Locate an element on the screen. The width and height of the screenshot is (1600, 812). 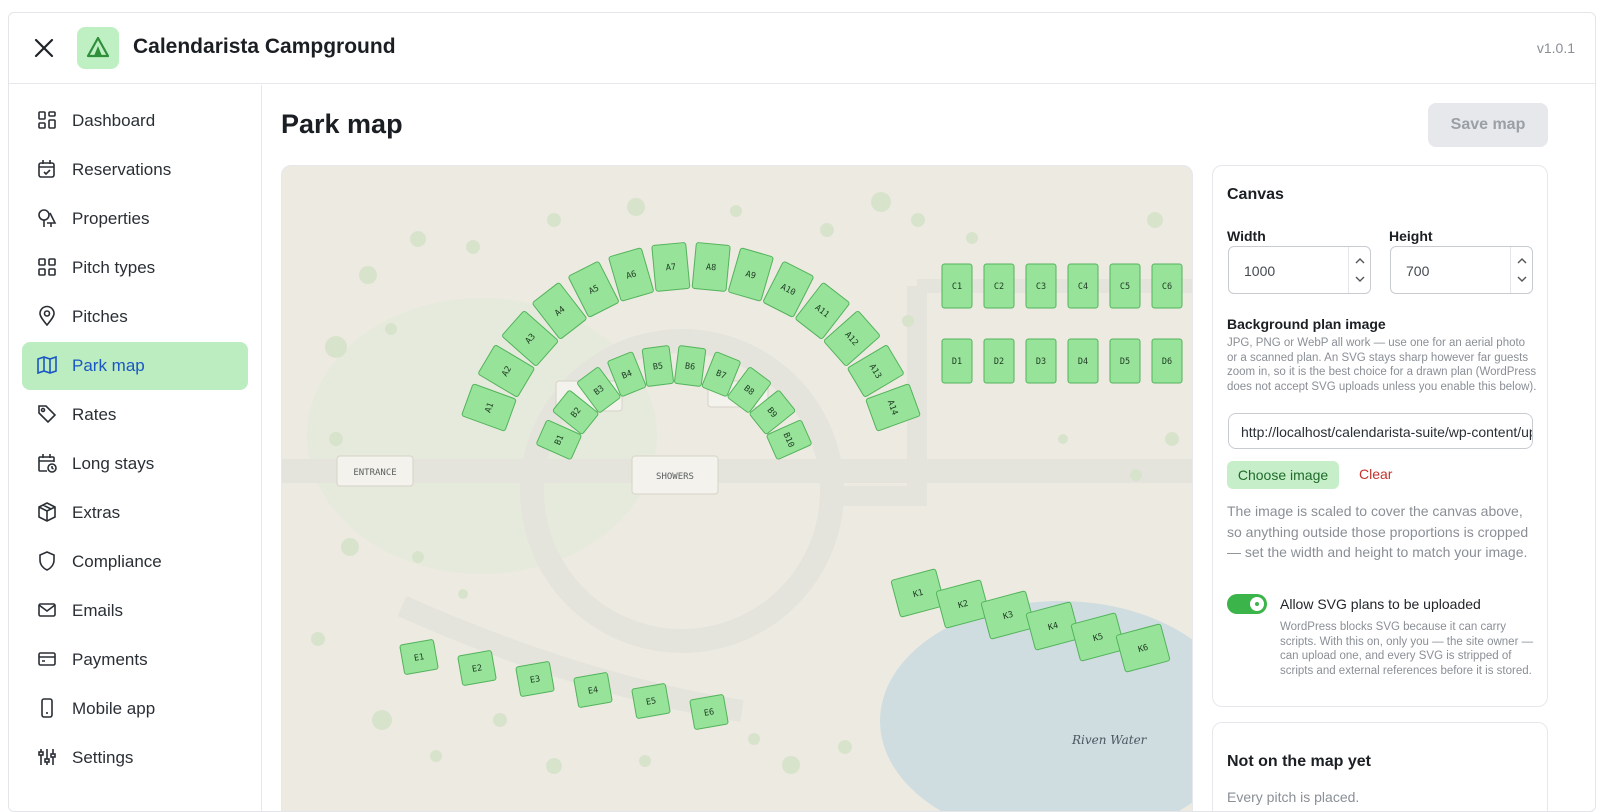
canvas-heading: Canvas is located at coordinates (1255, 194).